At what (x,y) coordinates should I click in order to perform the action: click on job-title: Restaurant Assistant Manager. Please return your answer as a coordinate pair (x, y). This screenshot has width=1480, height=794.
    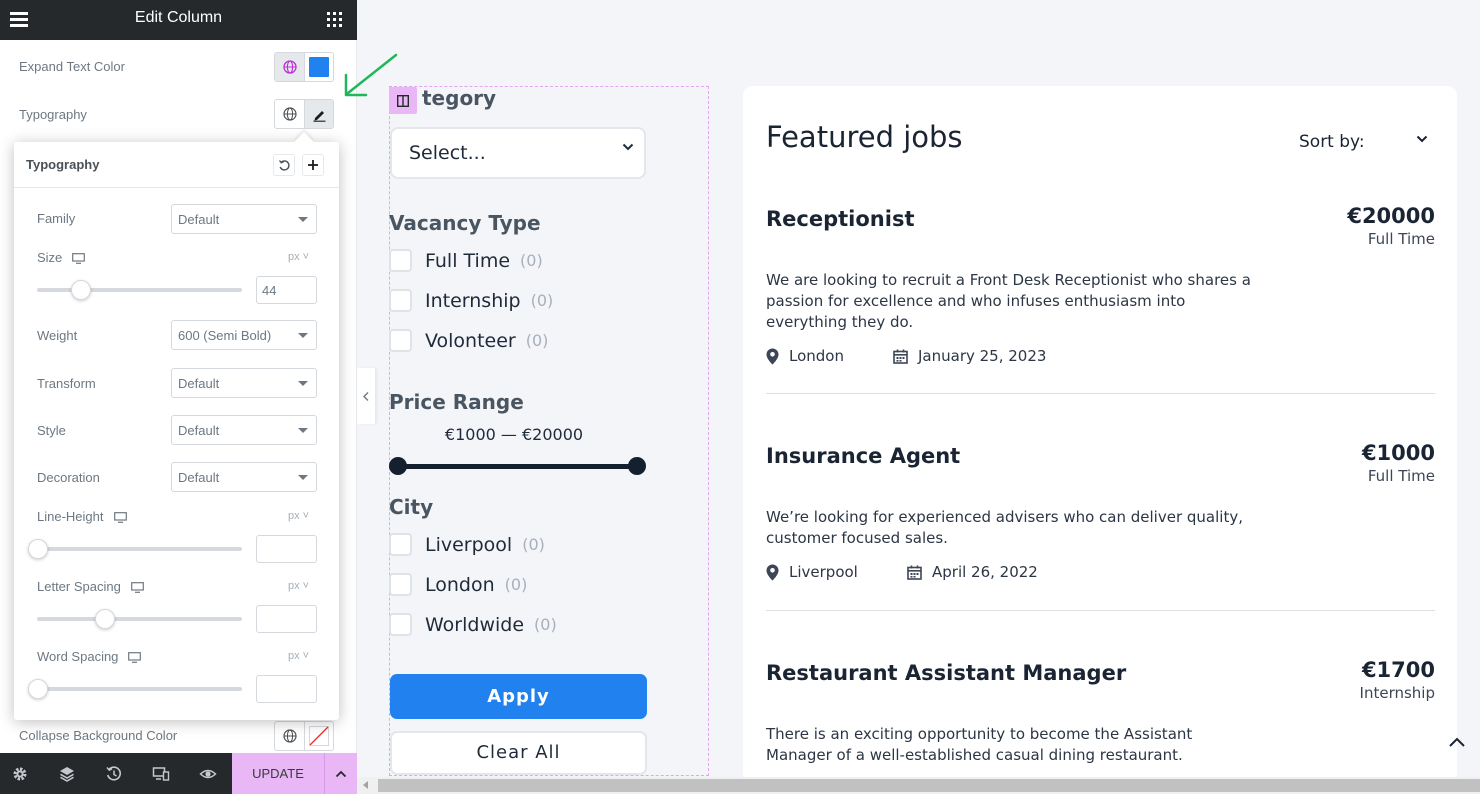
    Looking at the image, I should click on (946, 673).